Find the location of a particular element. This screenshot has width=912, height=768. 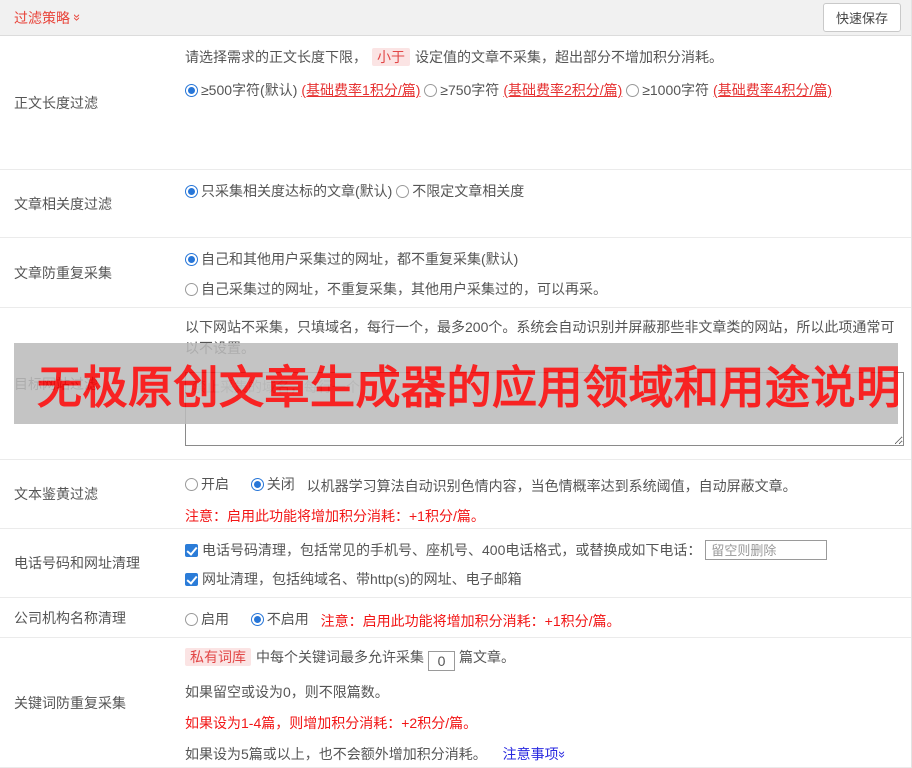

row-company-clean: 公司机构名称清理 启用 不启用 注意：启用此功能将增加积分消耗：+1积分/篇。 is located at coordinates (455, 618).